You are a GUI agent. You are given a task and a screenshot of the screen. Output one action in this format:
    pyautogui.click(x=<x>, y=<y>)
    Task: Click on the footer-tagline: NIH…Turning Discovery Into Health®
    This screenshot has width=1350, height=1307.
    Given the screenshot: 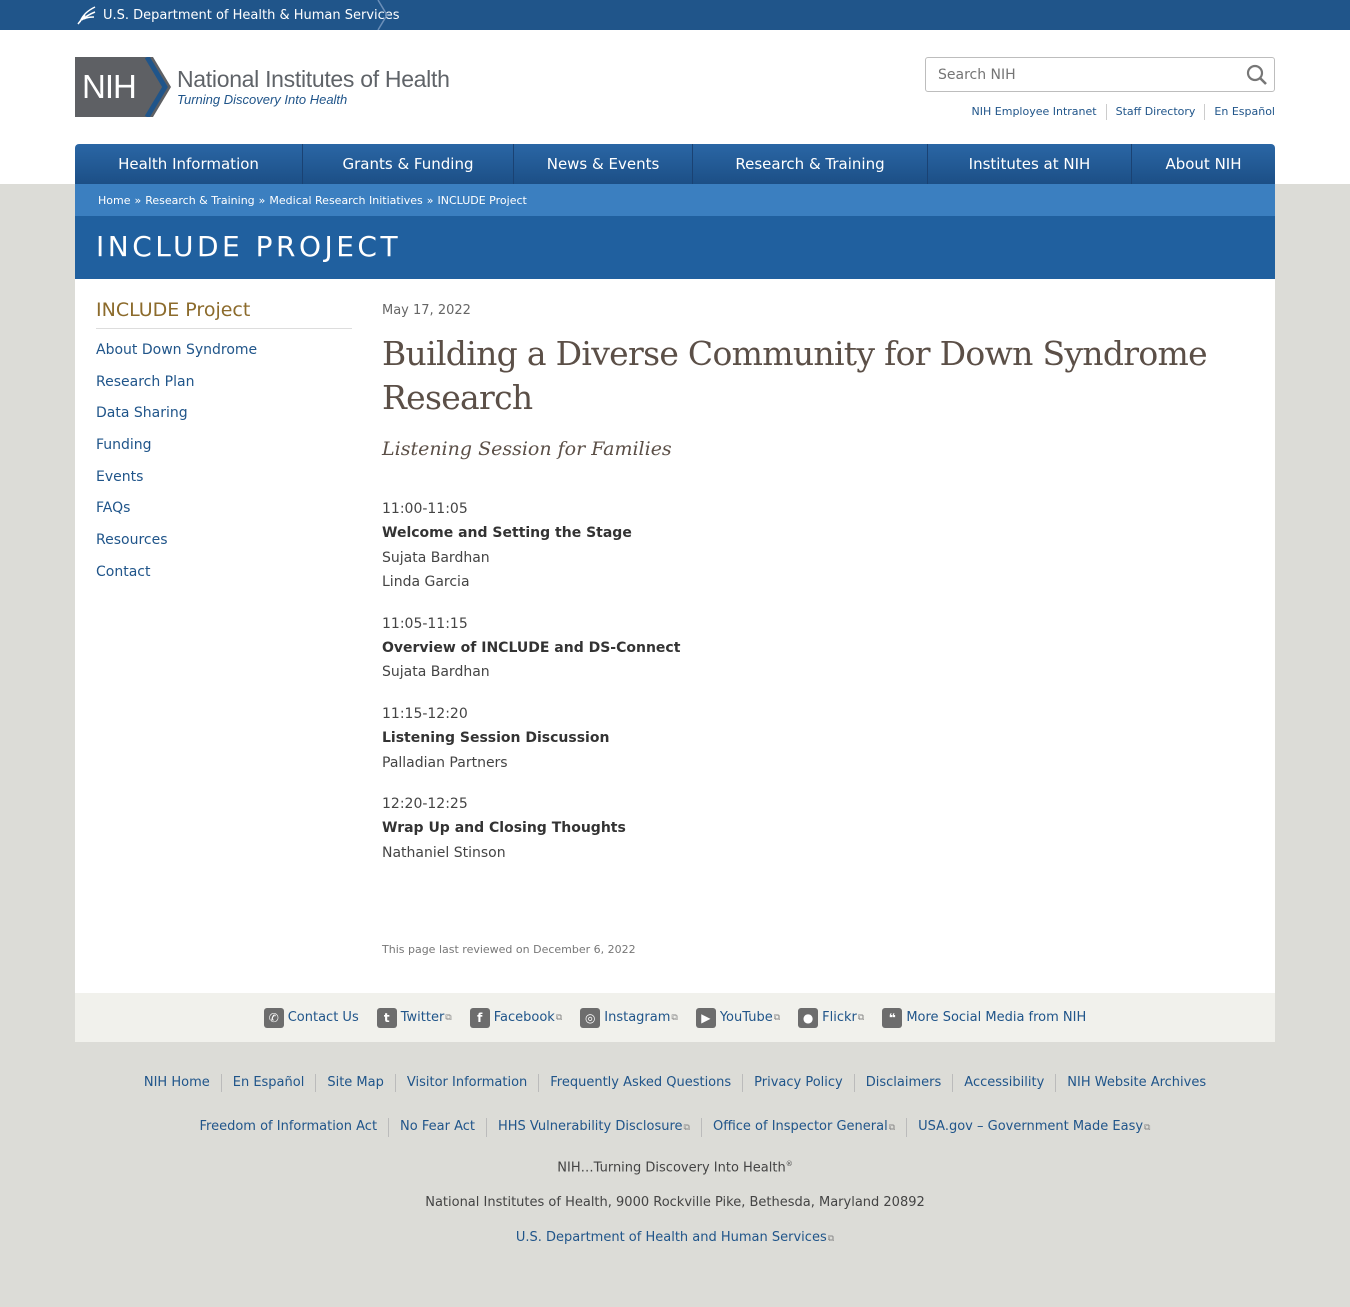 What is the action you would take?
    pyautogui.click(x=675, y=1168)
    